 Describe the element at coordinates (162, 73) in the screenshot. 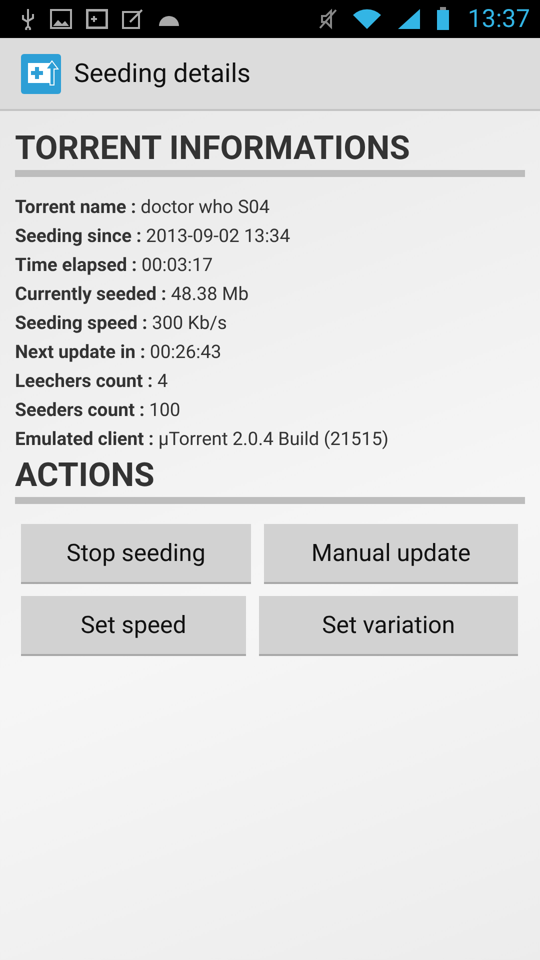

I see `screen-title: Seeding details` at that location.